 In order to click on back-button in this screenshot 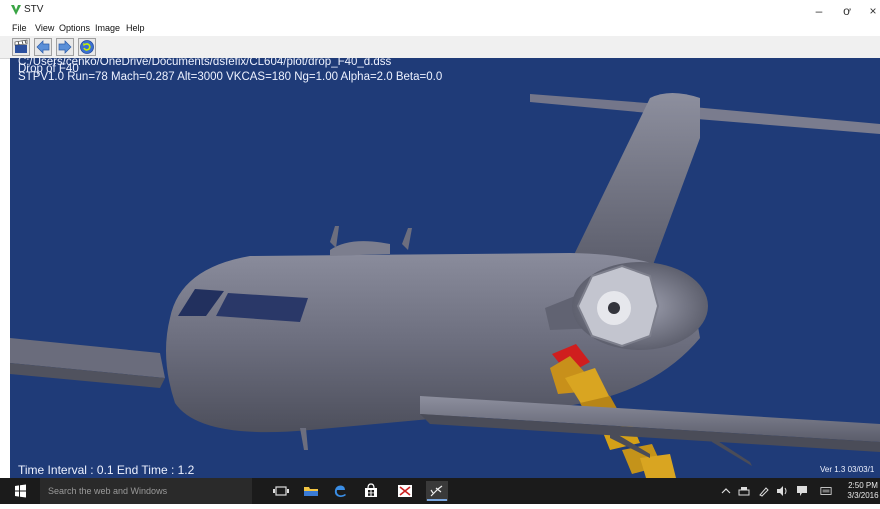, I will do `click(43, 47)`.